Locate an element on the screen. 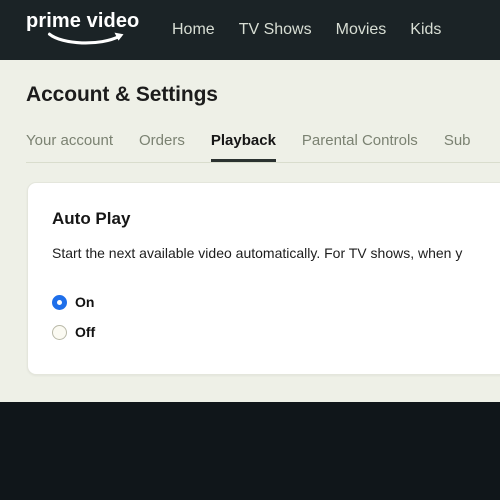  radio-selected-icon is located at coordinates (59, 302).